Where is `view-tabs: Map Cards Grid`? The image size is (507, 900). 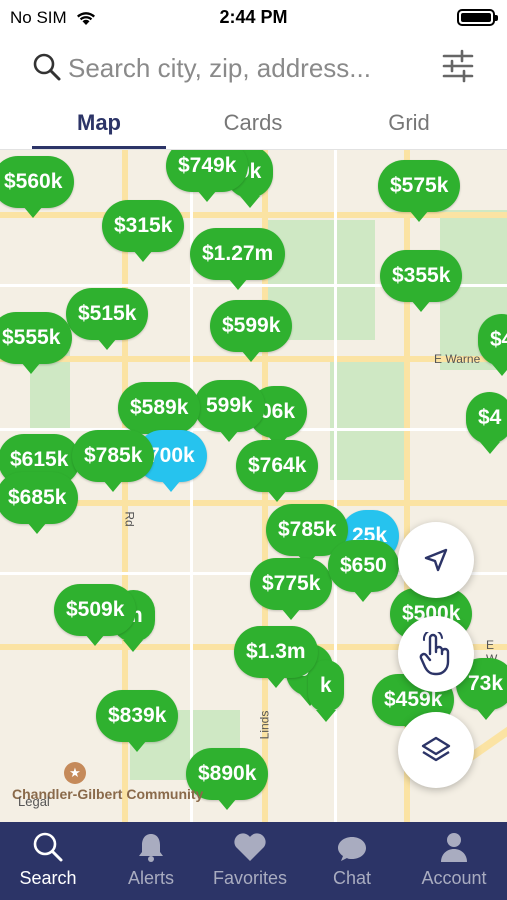 view-tabs: Map Cards Grid is located at coordinates (253, 126).